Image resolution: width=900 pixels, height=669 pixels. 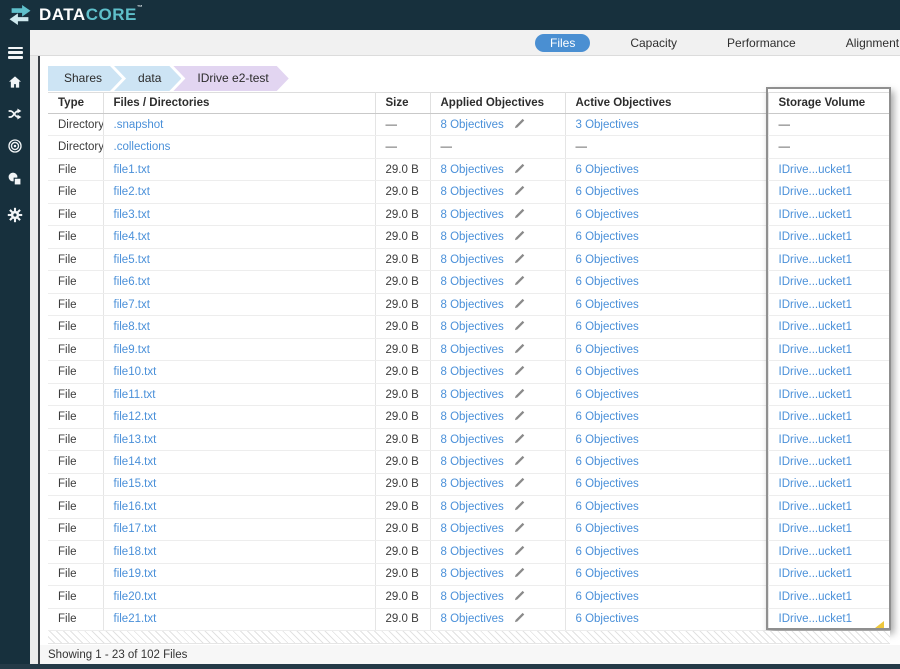 I want to click on file-name-link: file13.txt, so click(x=135, y=440).